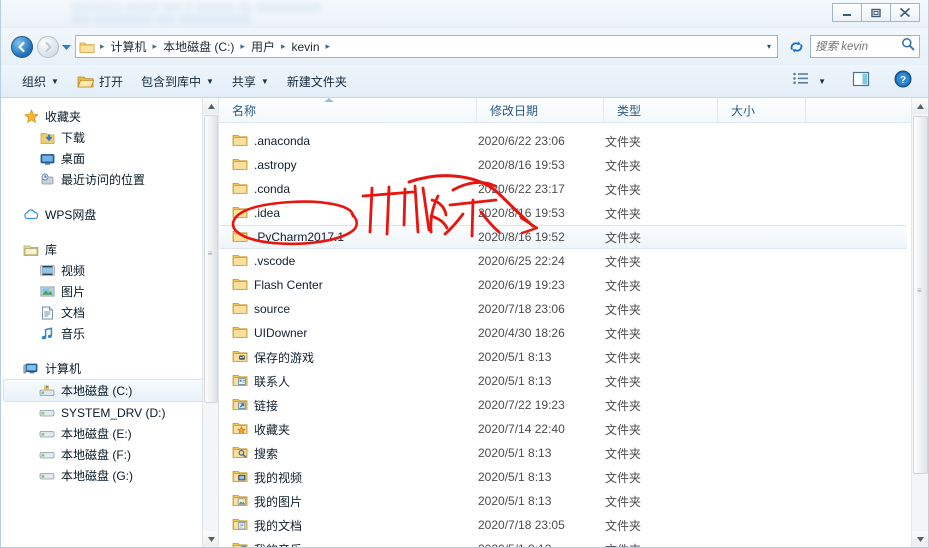  What do you see at coordinates (796, 46) in the screenshot?
I see `refresh-button` at bounding box center [796, 46].